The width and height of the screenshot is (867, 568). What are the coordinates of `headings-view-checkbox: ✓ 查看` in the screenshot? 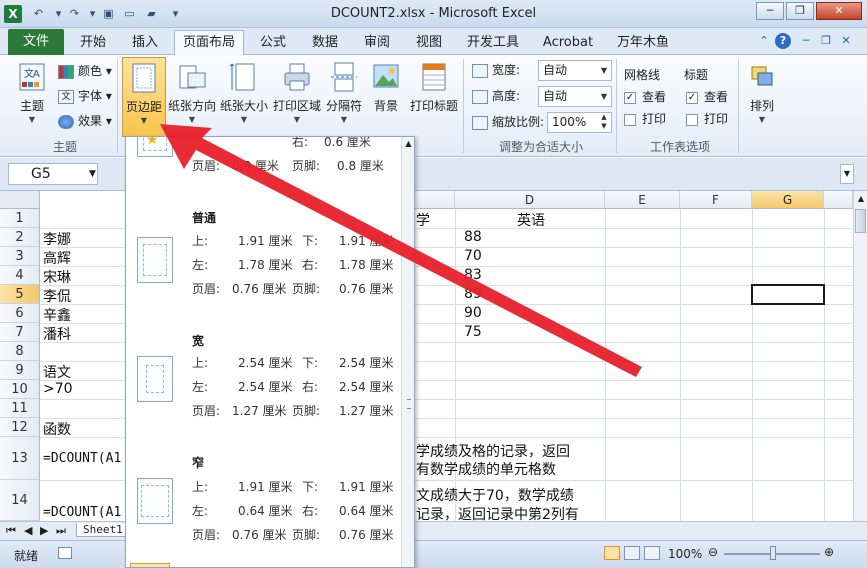 It's located at (707, 97).